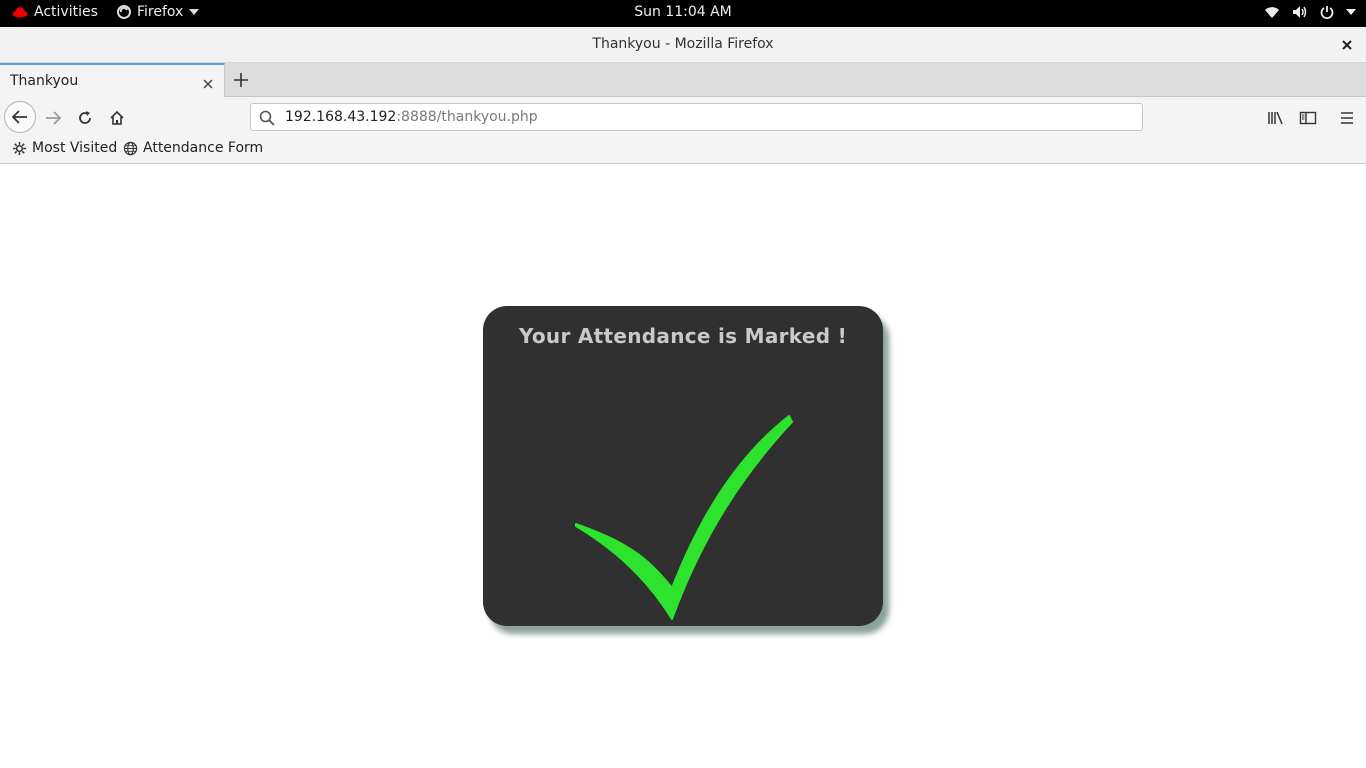 The width and height of the screenshot is (1366, 768). Describe the element at coordinates (467, 117) in the screenshot. I see `url-path: :8888/thankyou.php` at that location.